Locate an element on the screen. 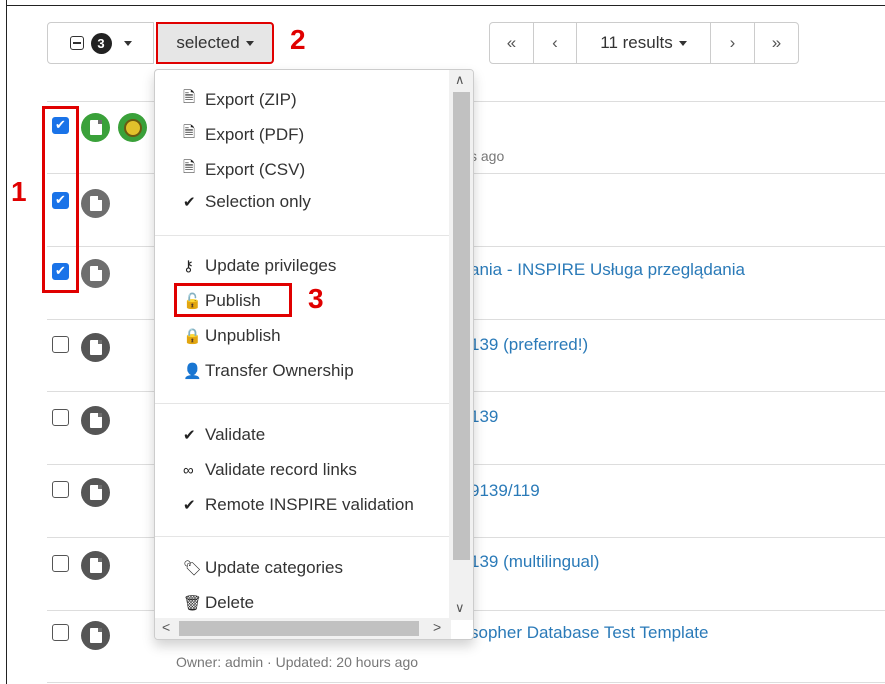  menu-horizontal-thumb is located at coordinates (299, 628).